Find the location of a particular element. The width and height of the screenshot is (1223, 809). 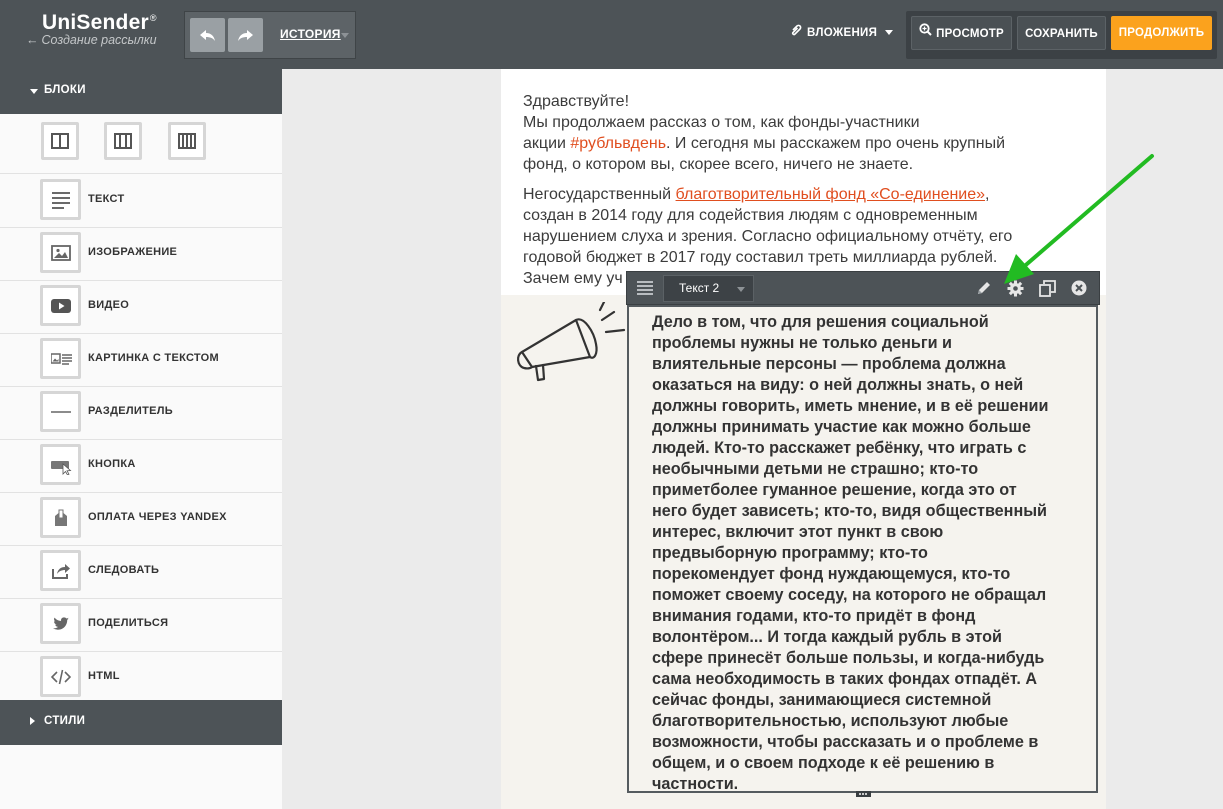

three-columns-icon is located at coordinates (123, 141).